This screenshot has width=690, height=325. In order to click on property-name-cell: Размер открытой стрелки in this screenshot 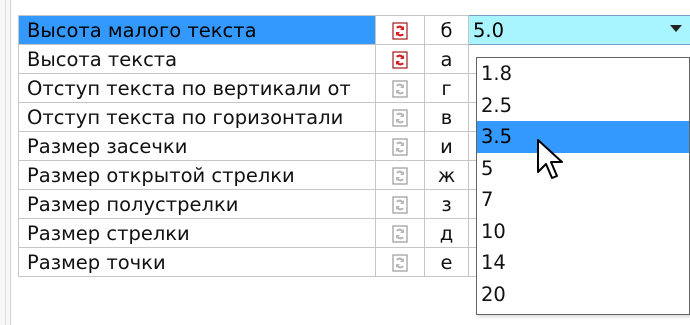, I will do `click(197, 175)`.